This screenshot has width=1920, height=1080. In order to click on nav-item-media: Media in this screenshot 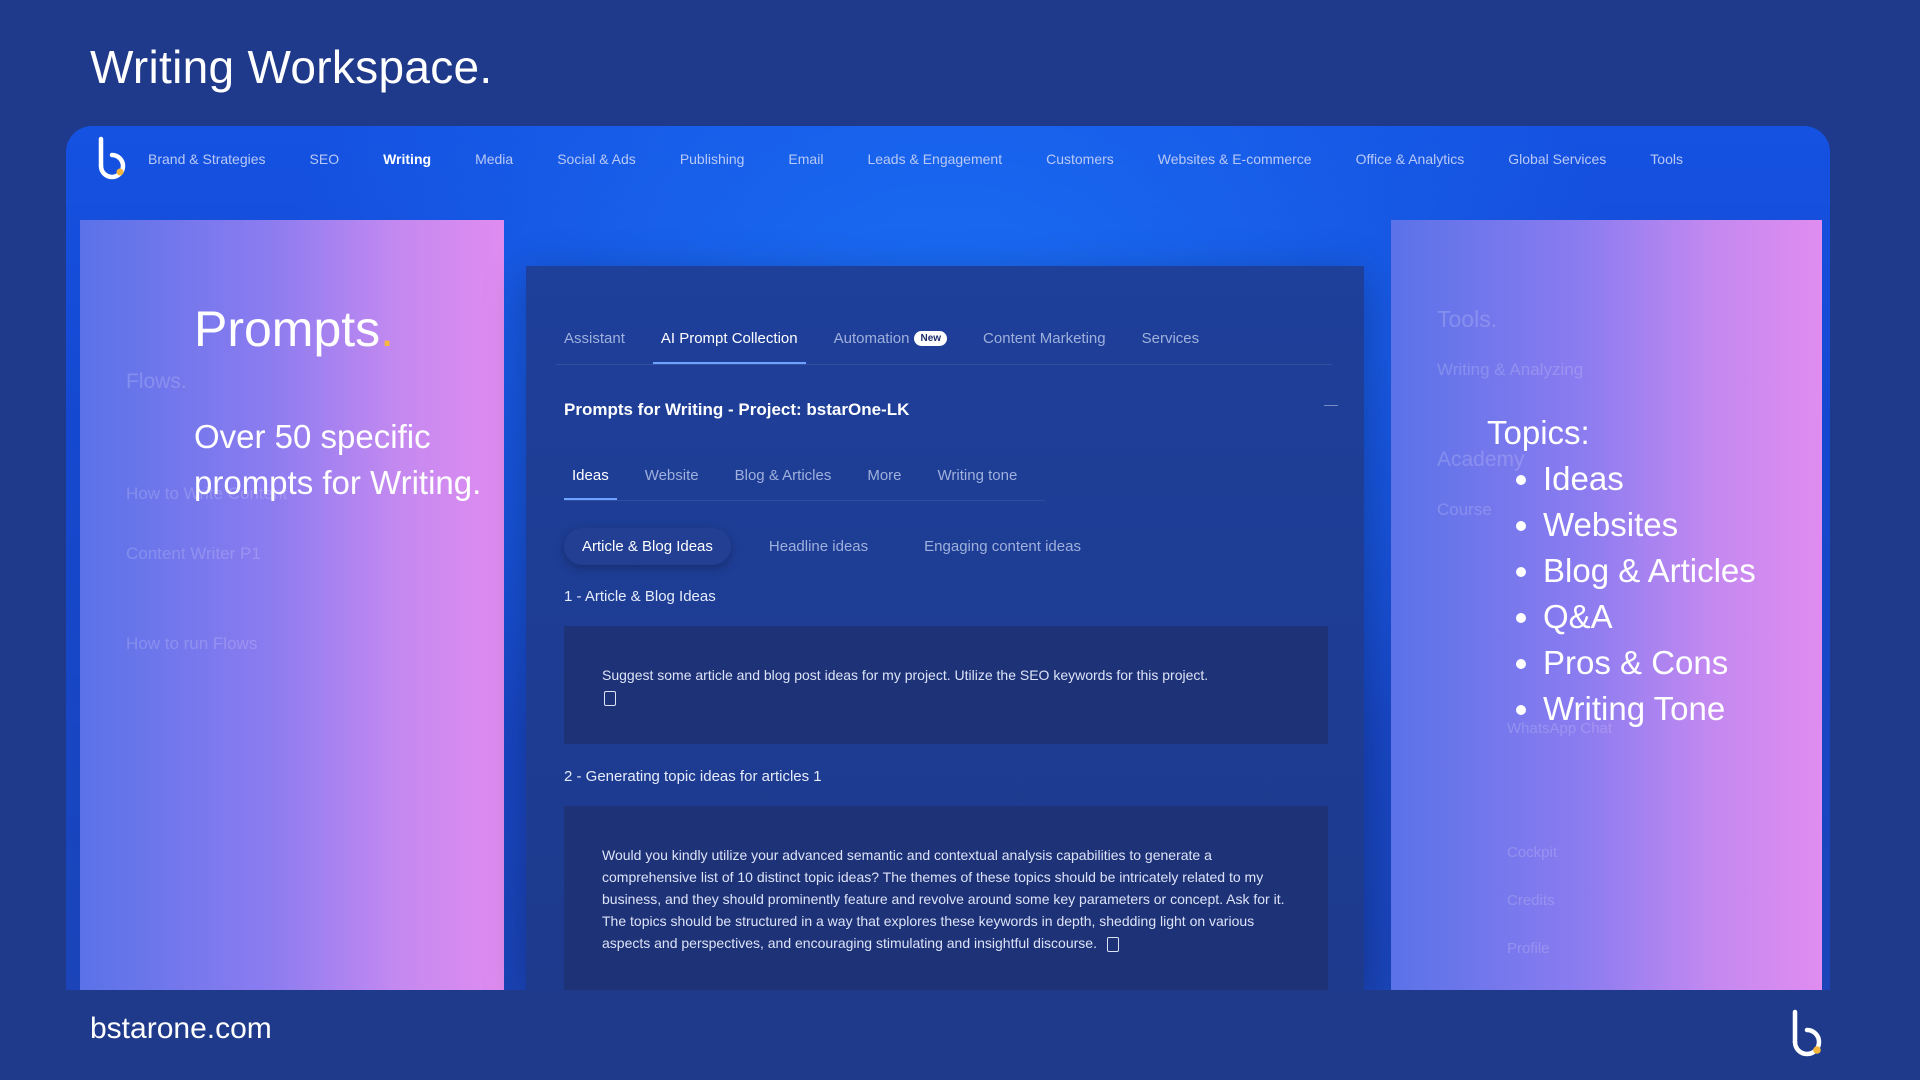, I will do `click(494, 159)`.